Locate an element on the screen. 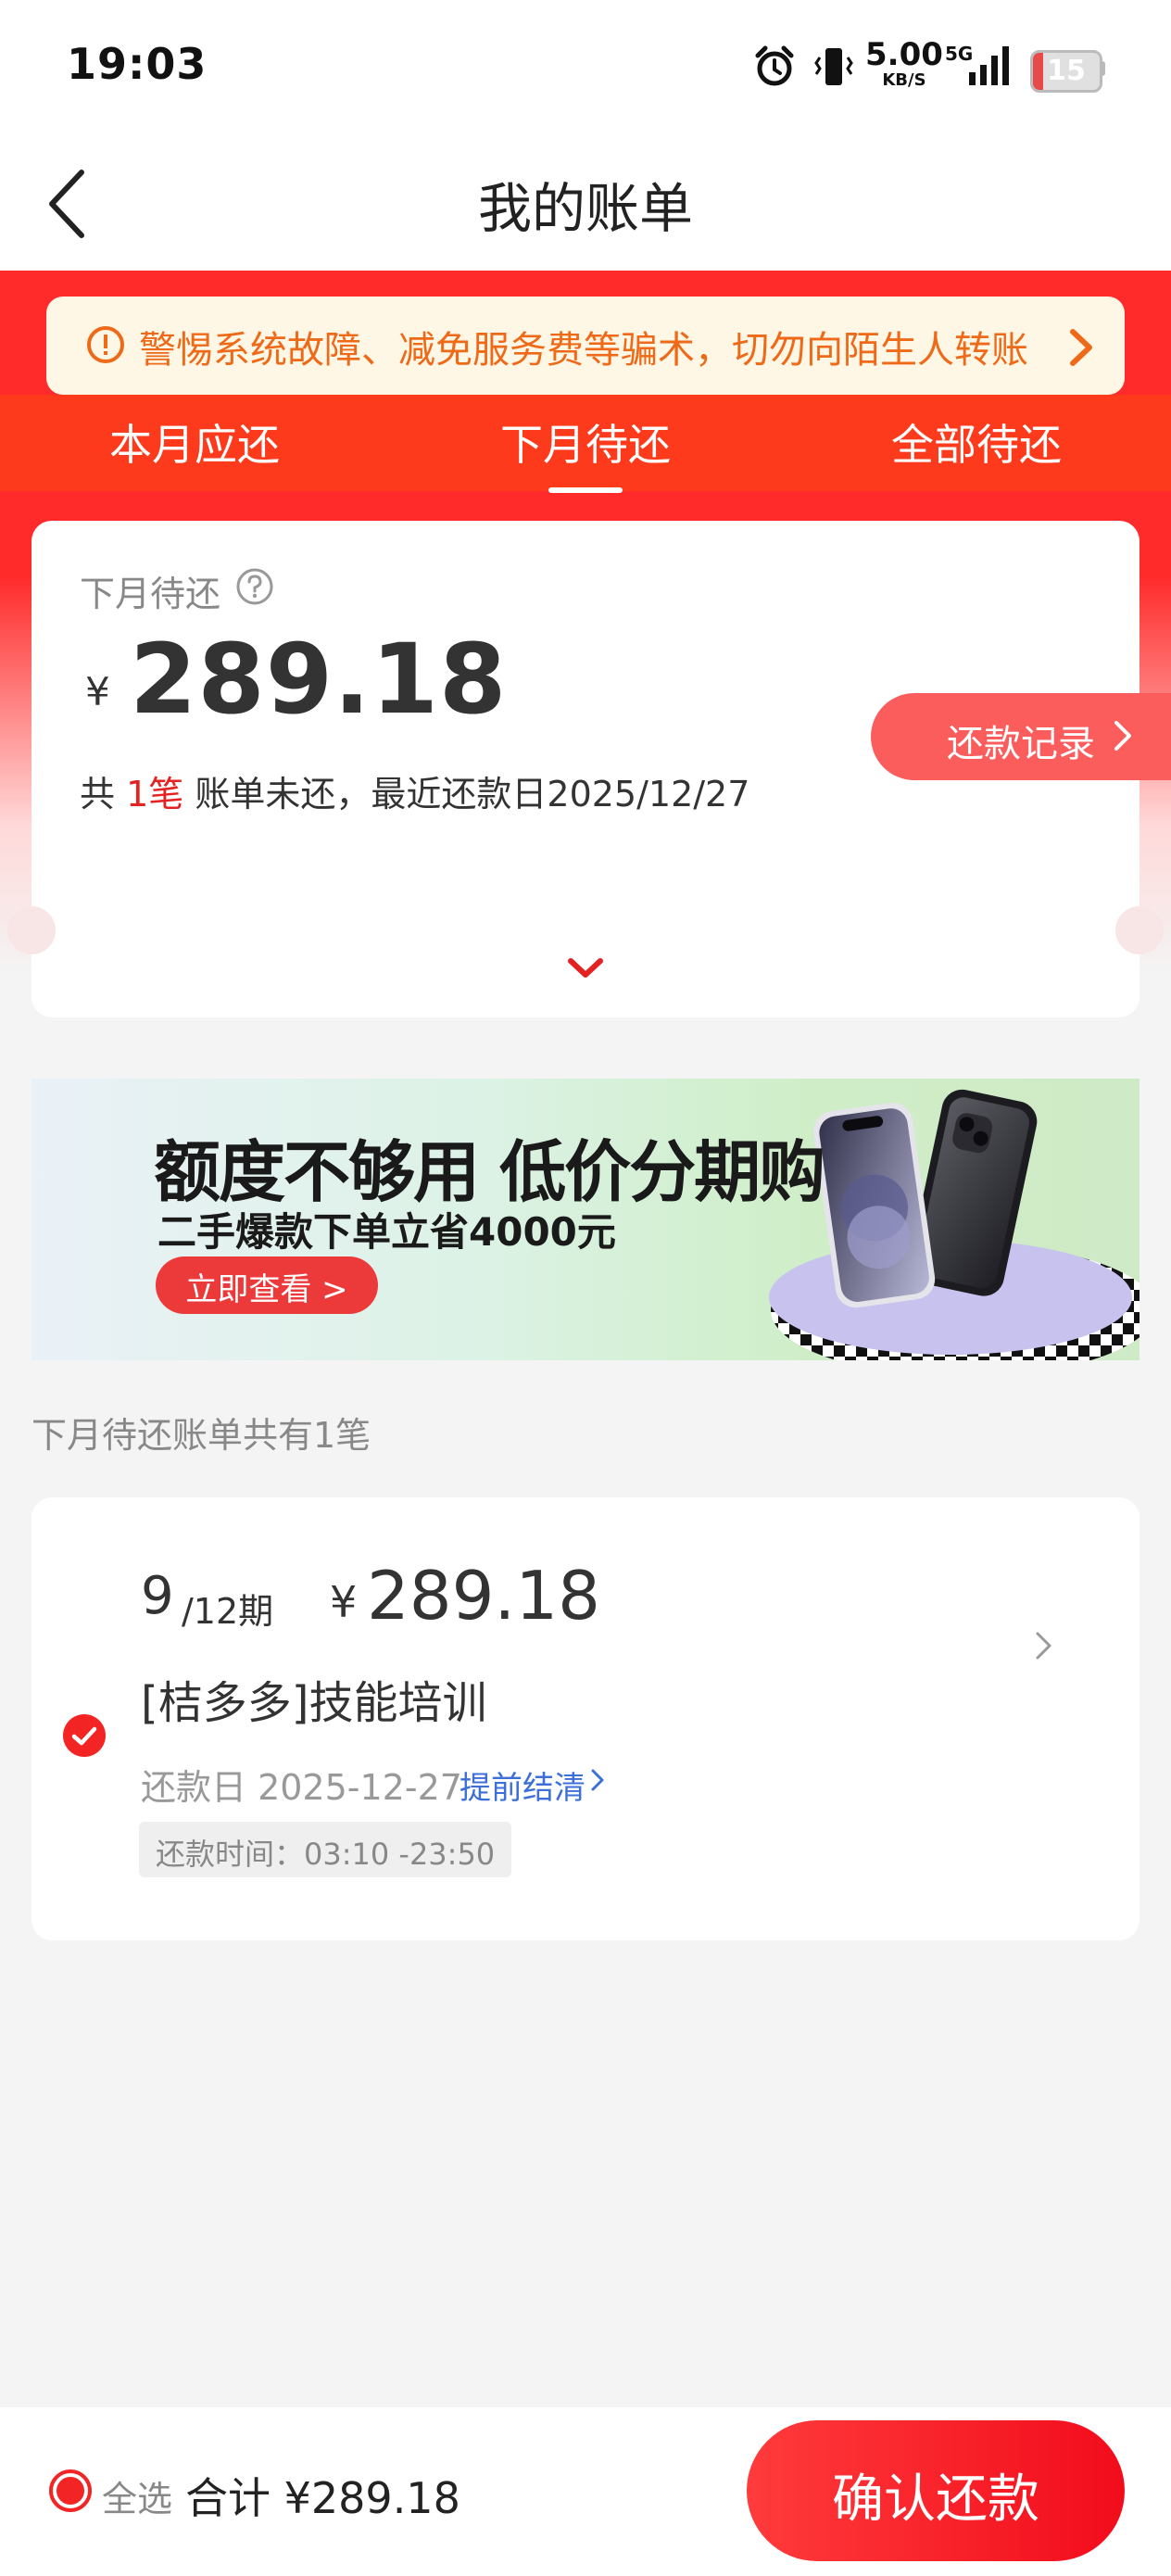 Image resolution: width=1171 pixels, height=2576 pixels. confirm-repayment-label: 确认还款 is located at coordinates (936, 2494).